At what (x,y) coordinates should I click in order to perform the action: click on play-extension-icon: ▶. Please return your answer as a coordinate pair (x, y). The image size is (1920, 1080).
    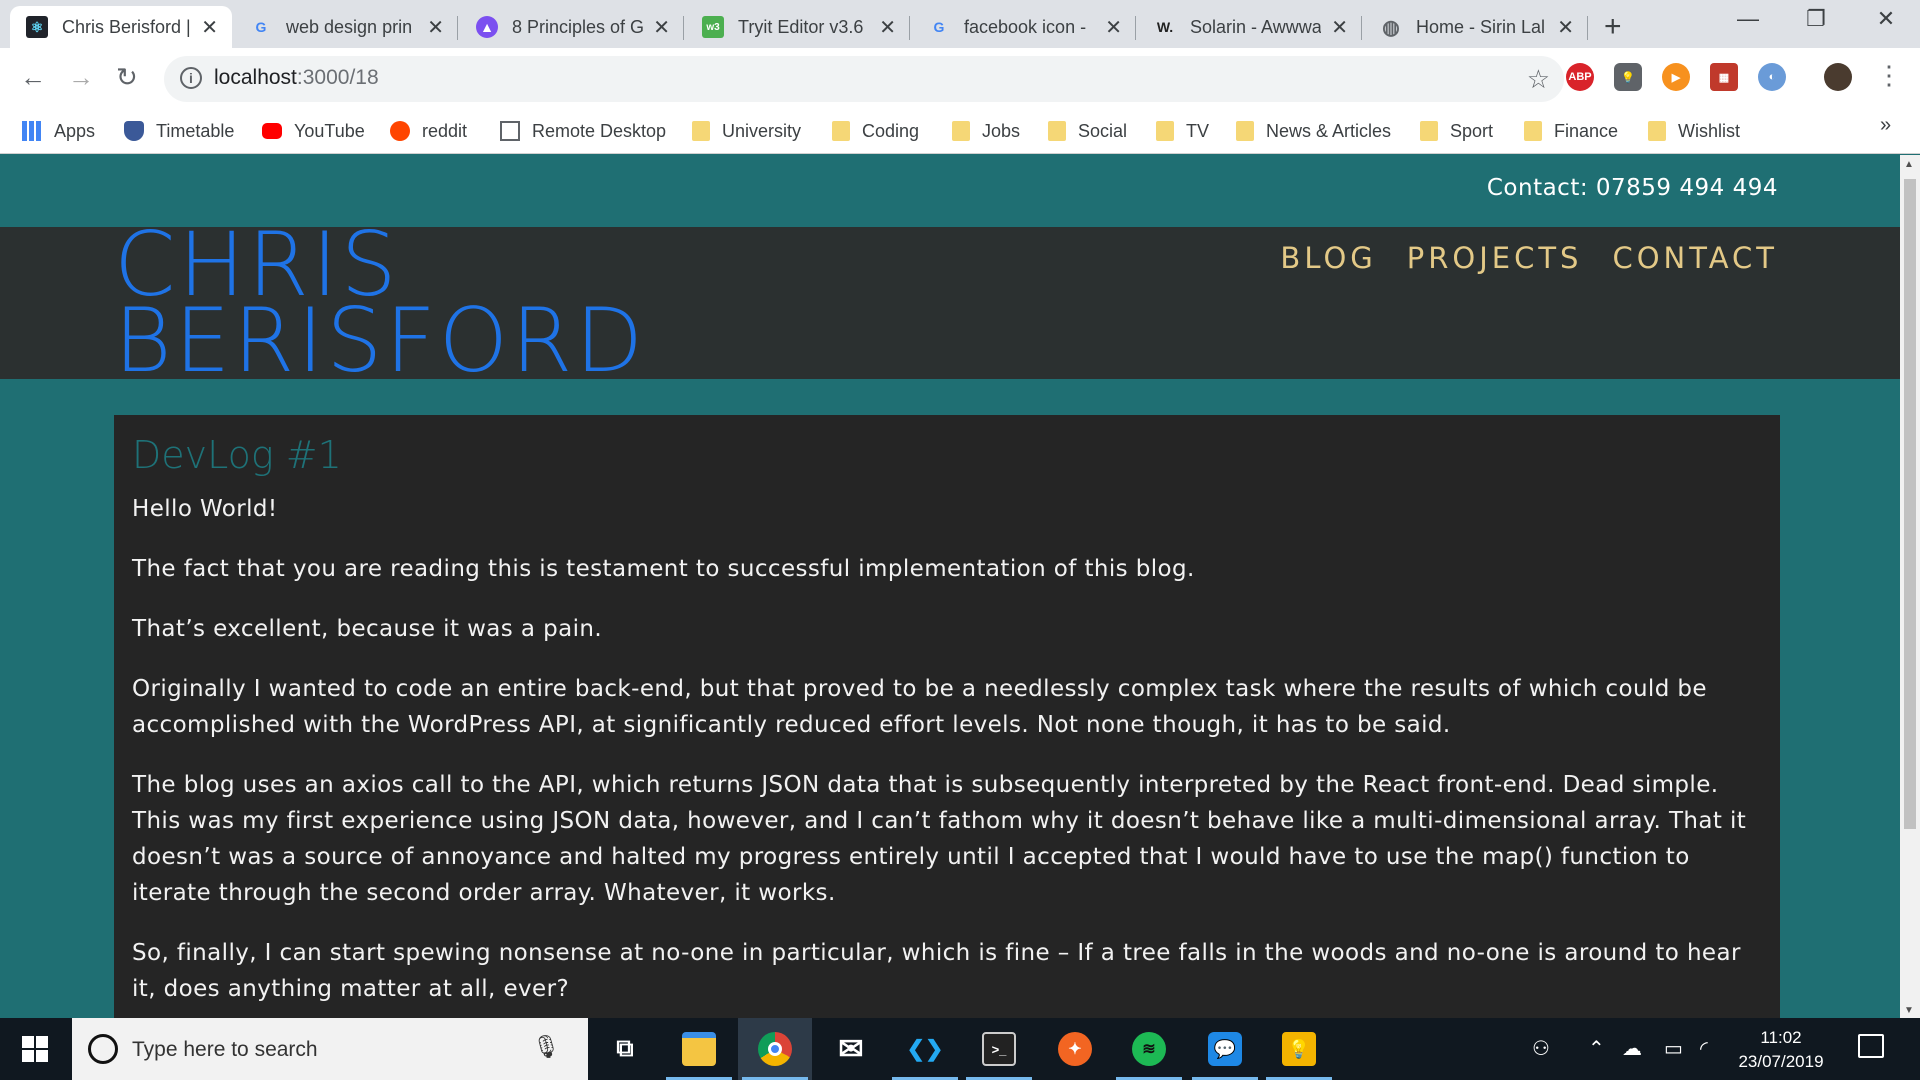
    Looking at the image, I should click on (1676, 77).